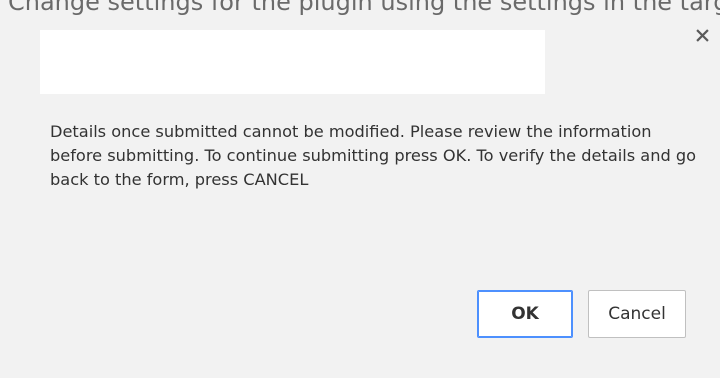  I want to click on close-icon, so click(702, 36).